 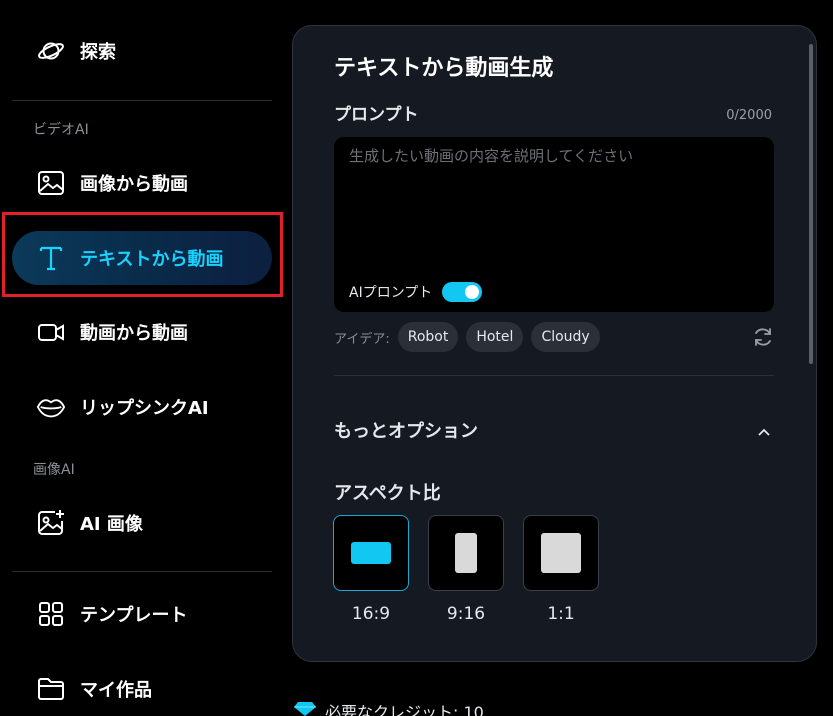 What do you see at coordinates (51, 183) in the screenshot?
I see `image-icon` at bounding box center [51, 183].